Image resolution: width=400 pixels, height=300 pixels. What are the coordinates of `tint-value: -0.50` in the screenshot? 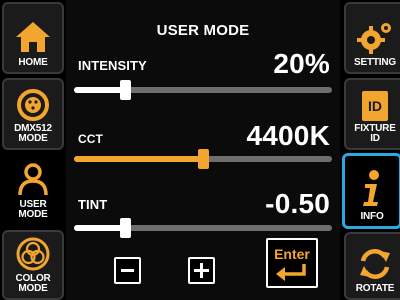 It's located at (297, 203).